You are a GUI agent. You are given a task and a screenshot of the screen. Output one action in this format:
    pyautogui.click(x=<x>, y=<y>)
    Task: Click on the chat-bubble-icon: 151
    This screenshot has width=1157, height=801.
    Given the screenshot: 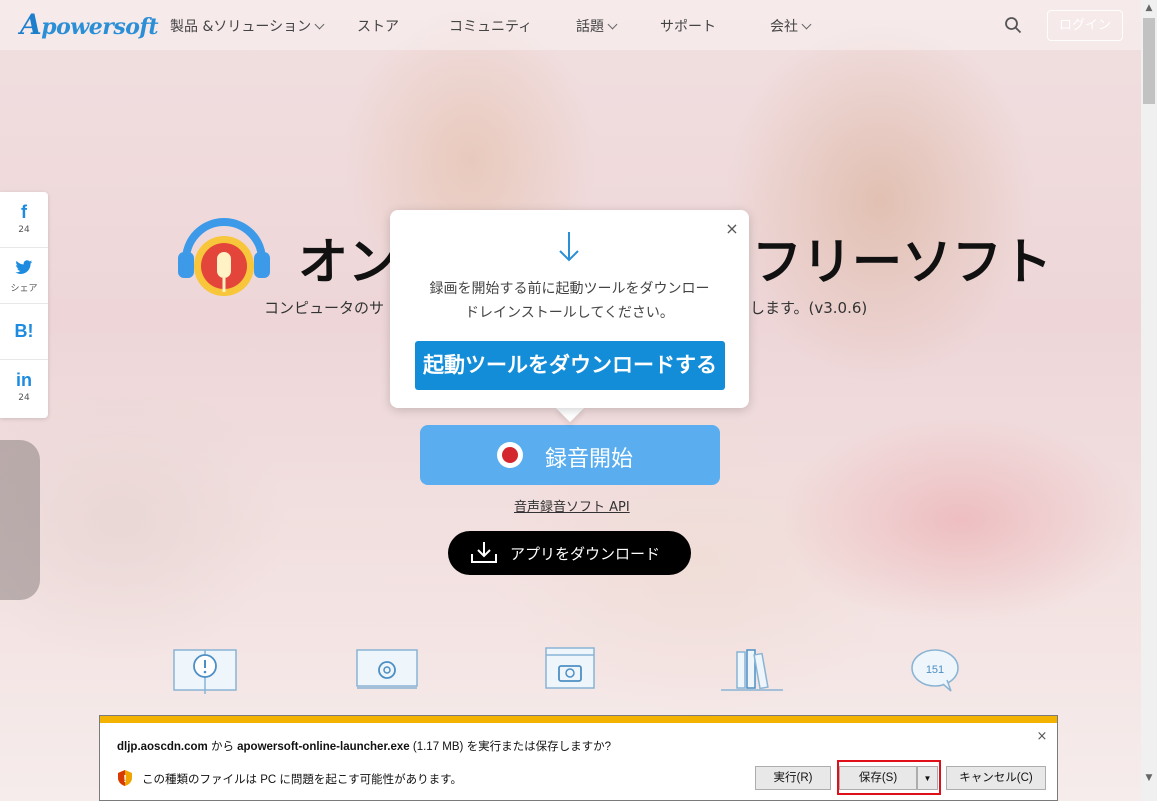 What is the action you would take?
    pyautogui.click(x=935, y=669)
    